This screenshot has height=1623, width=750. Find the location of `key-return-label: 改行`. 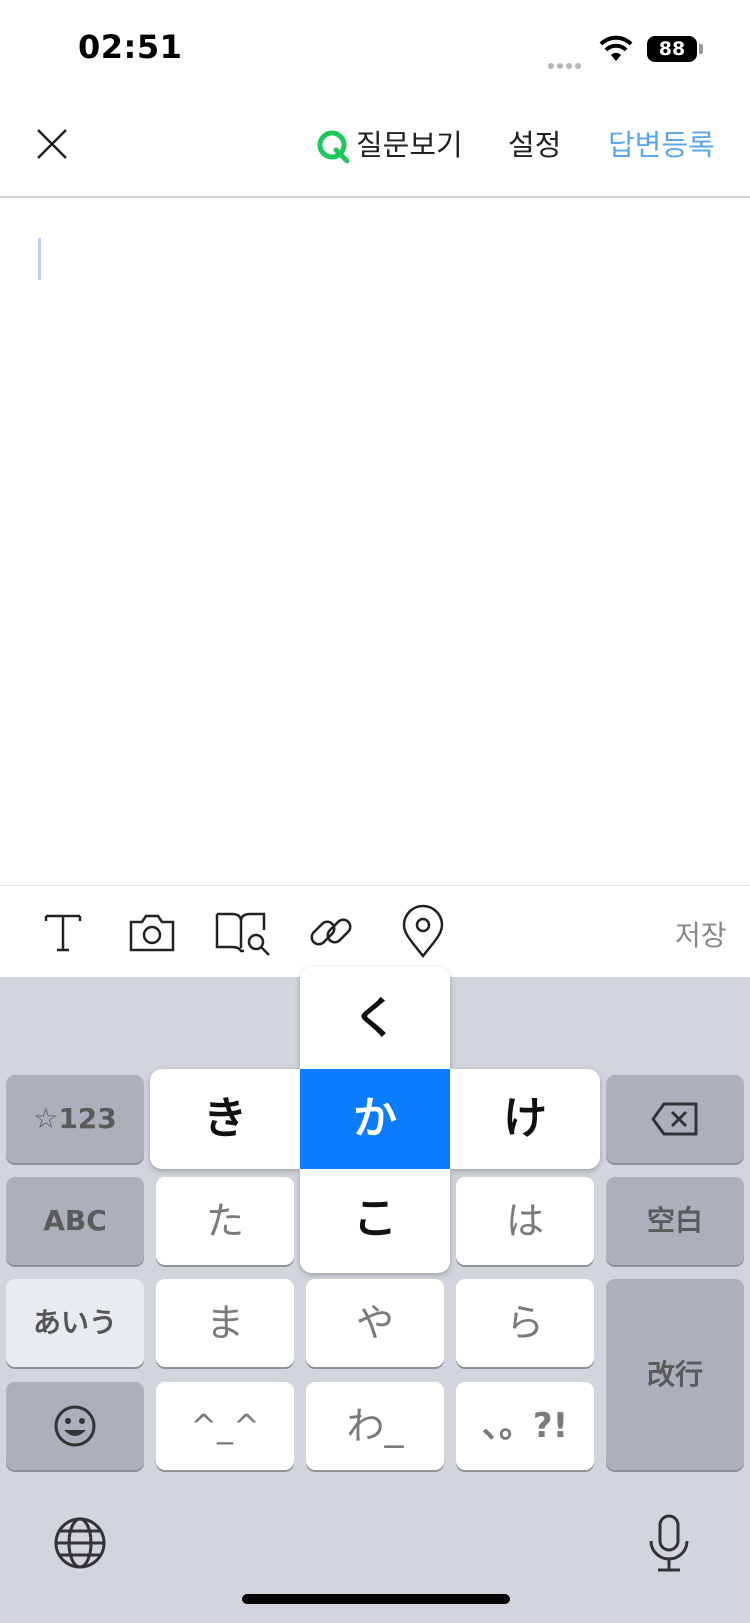

key-return-label: 改行 is located at coordinates (674, 1374).